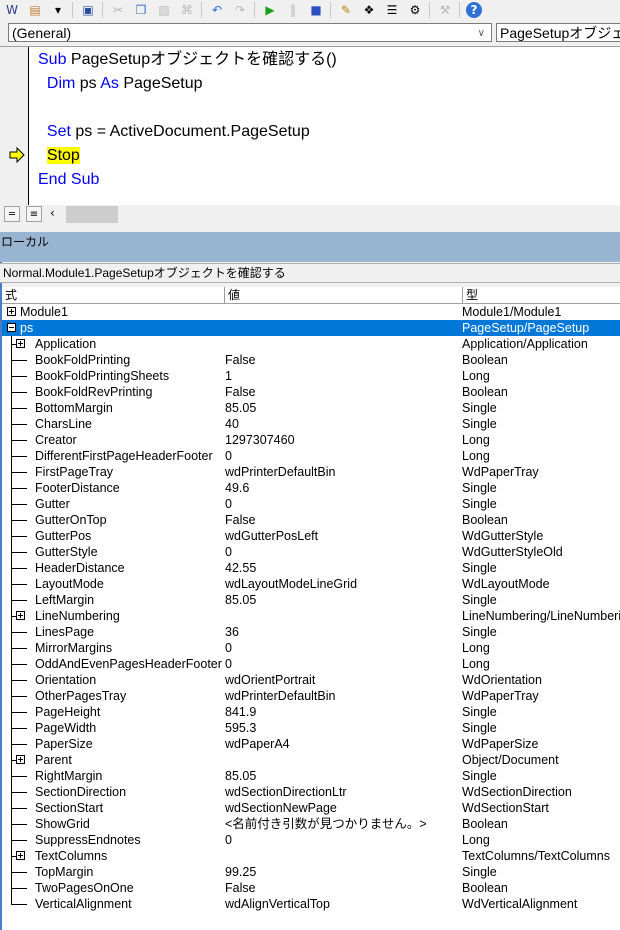 Image resolution: width=620 pixels, height=930 pixels. I want to click on scroll-thumb, so click(92, 214).